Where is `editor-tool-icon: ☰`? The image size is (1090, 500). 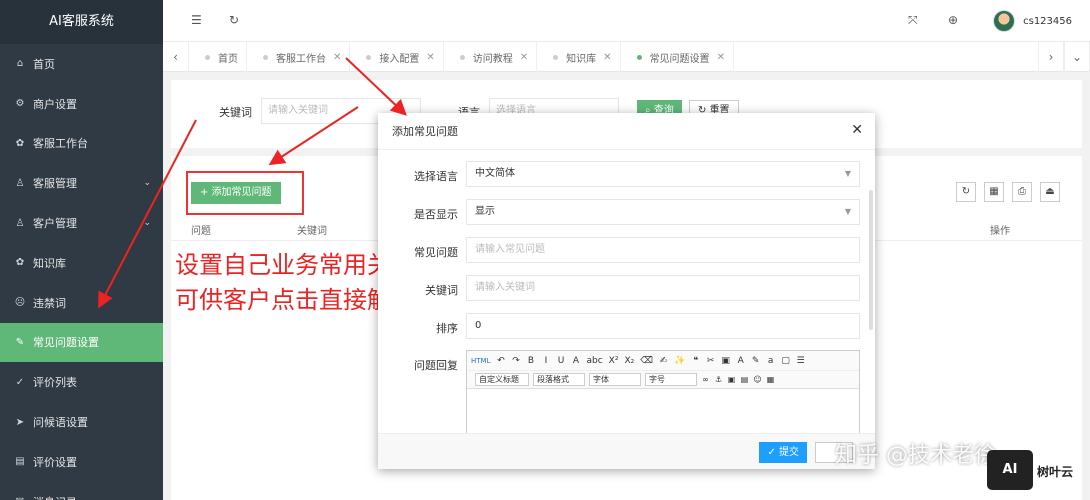 editor-tool-icon: ☰ is located at coordinates (800, 361).